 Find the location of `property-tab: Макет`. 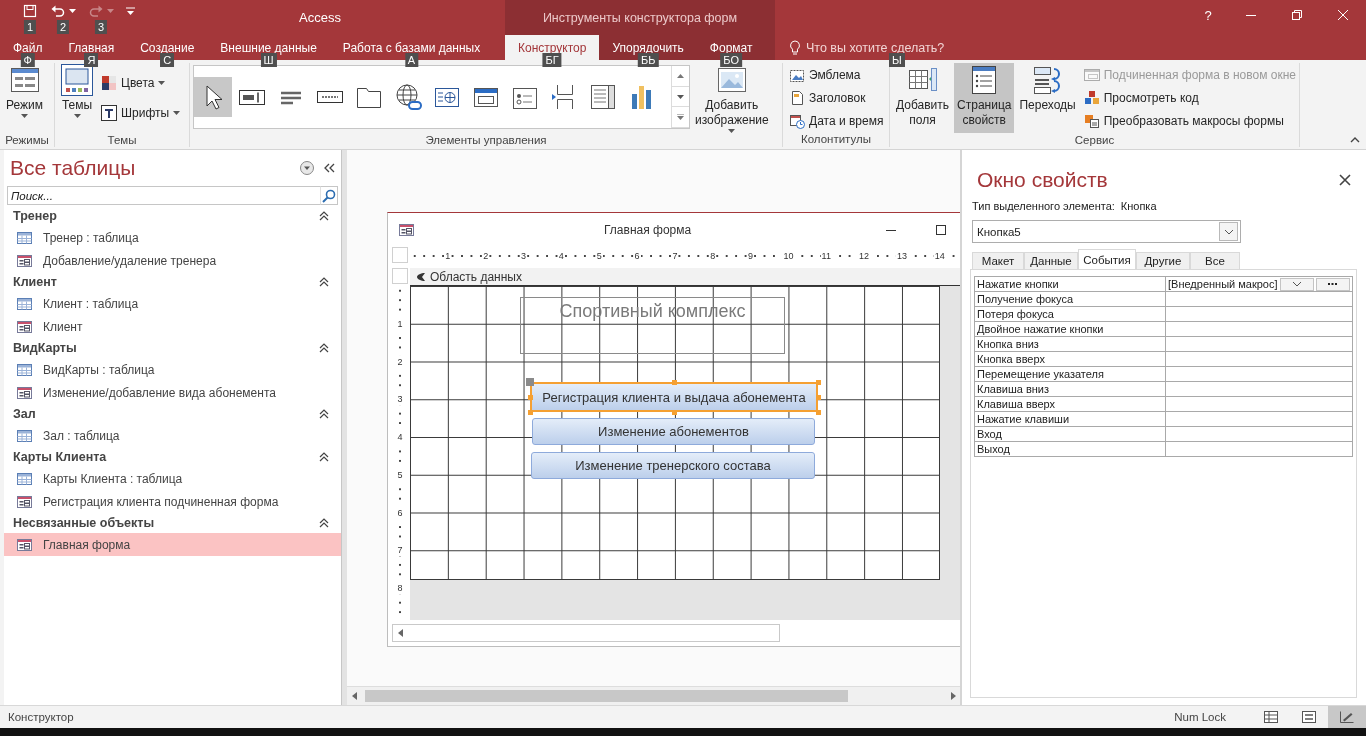

property-tab: Макет is located at coordinates (998, 260).